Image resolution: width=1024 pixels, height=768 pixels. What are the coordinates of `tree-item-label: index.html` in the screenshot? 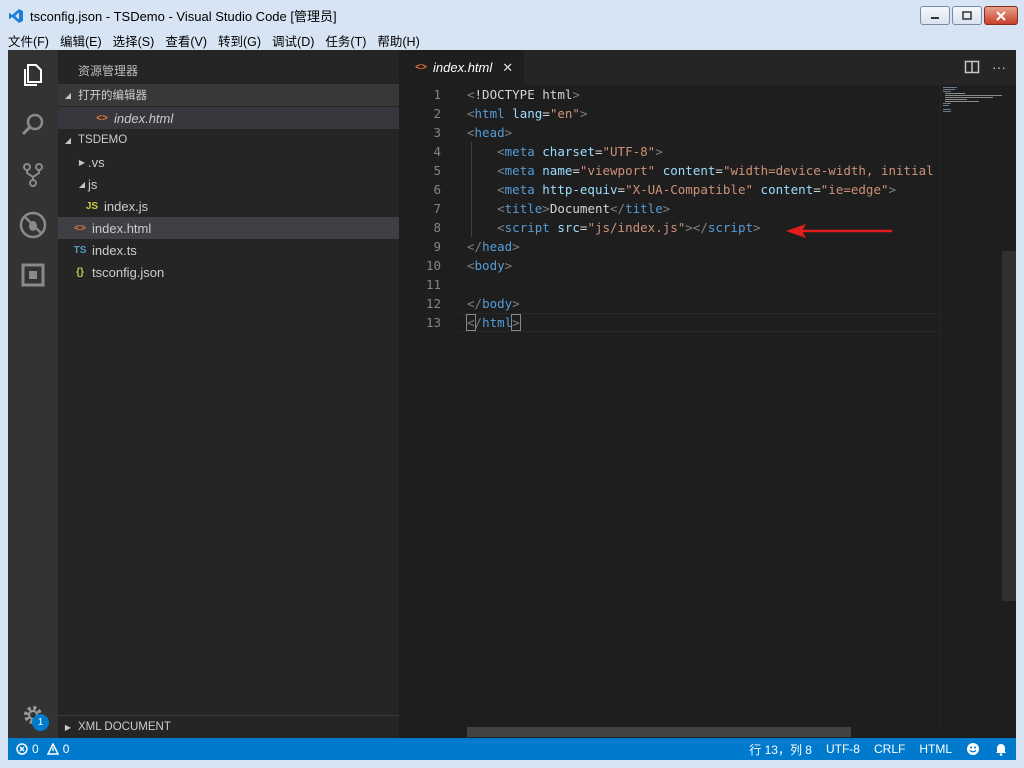 It's located at (122, 228).